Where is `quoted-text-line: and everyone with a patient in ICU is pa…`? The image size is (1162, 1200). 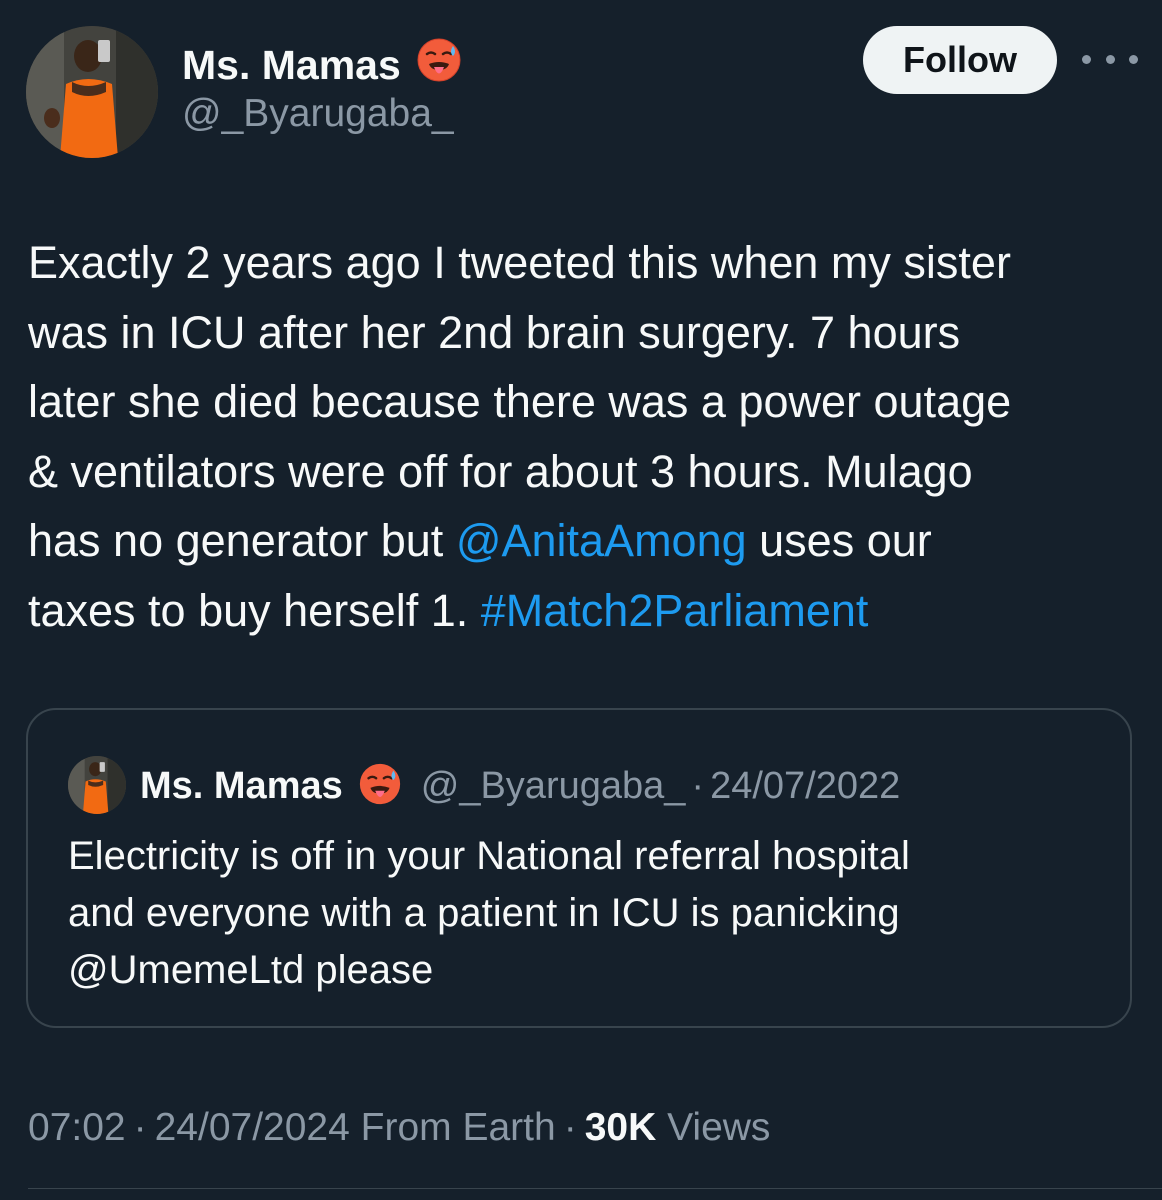 quoted-text-line: and everyone with a patient in ICU is pa… is located at coordinates (484, 913).